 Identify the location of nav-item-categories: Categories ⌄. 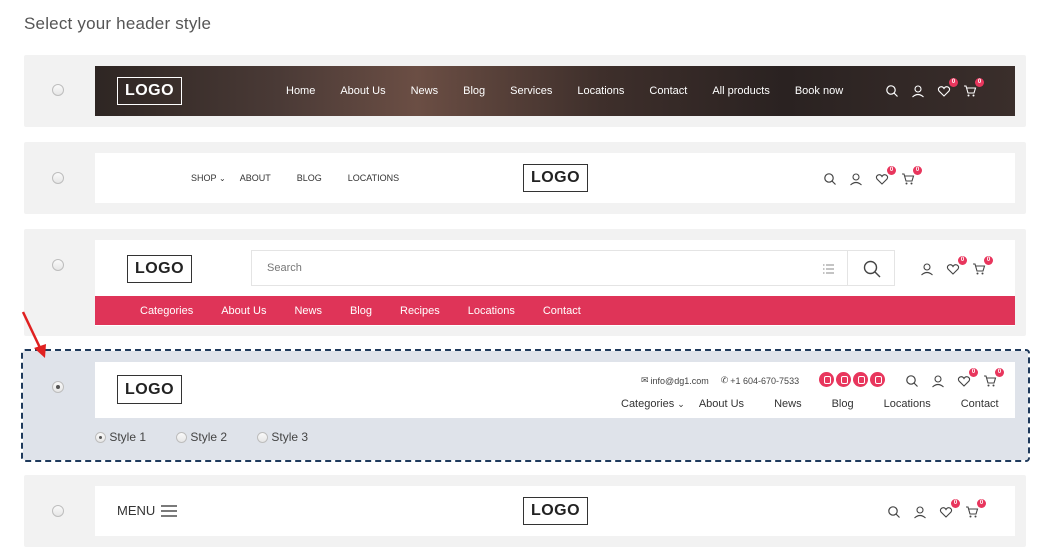
(653, 404).